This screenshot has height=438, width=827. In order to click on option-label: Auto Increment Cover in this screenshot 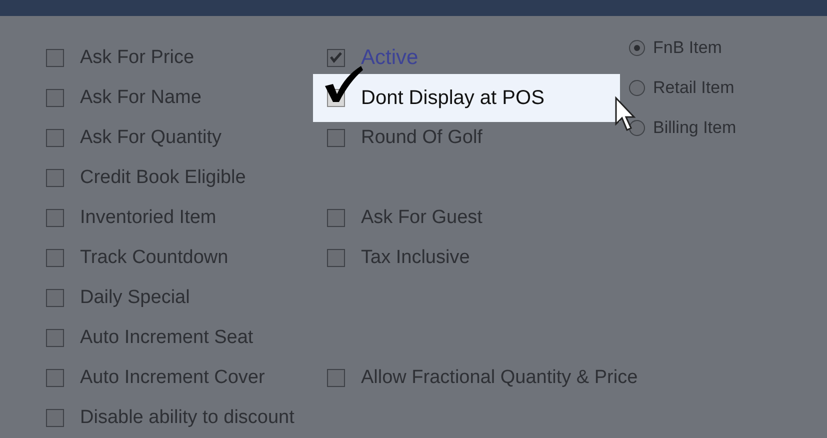, I will do `click(172, 378)`.